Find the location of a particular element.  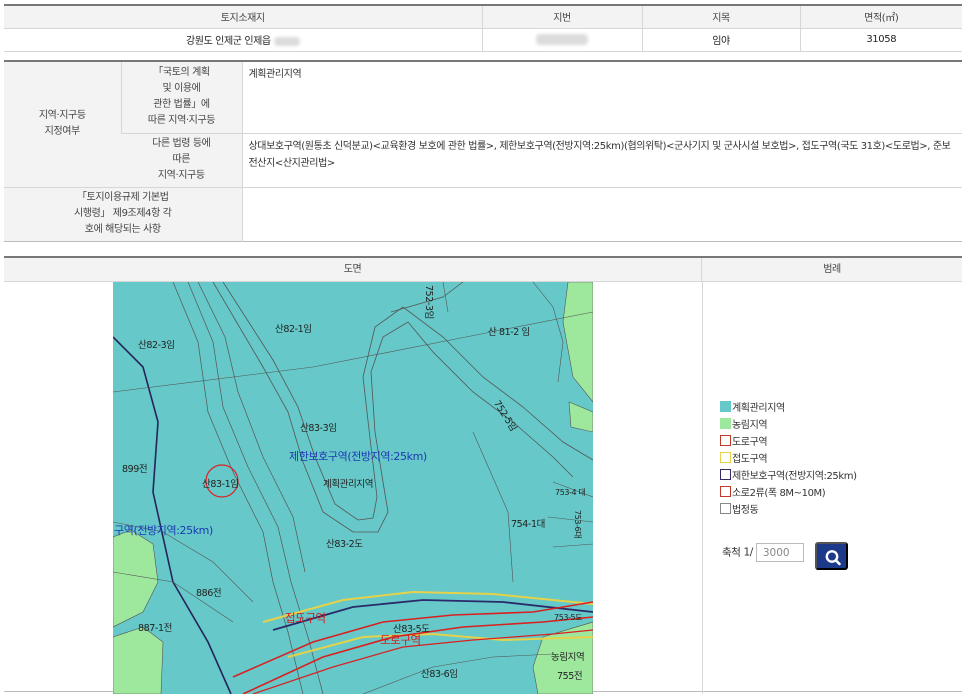

legend-label: 제한보호구역(전방지역:25km) is located at coordinates (794, 476).